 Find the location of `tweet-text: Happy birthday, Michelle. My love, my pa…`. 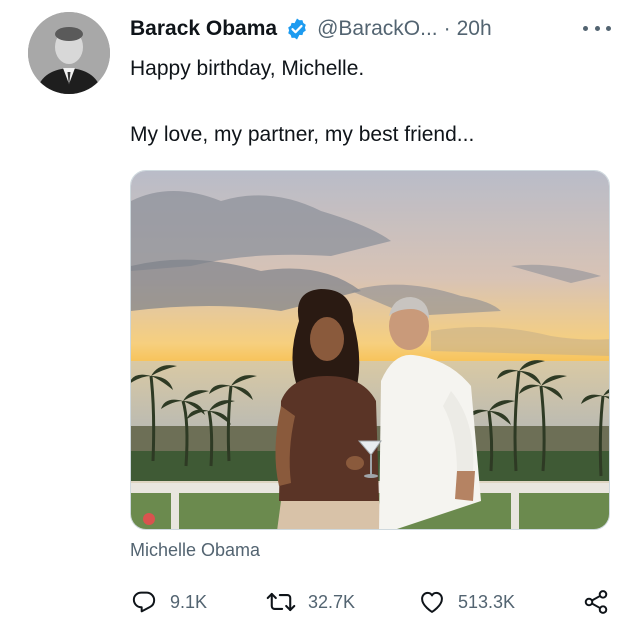

tweet-text: Happy birthday, Michelle. My love, my pa… is located at coordinates (302, 101).